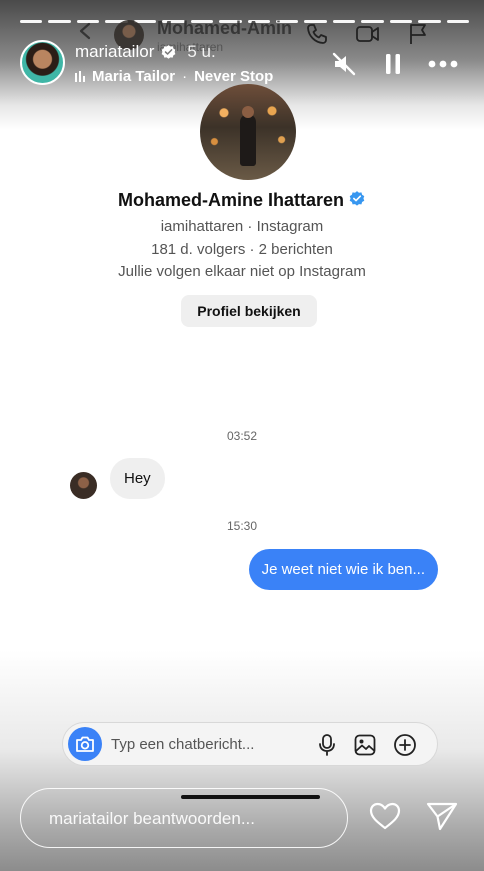  What do you see at coordinates (234, 76) in the screenshot?
I see `music-title: Never Stop` at bounding box center [234, 76].